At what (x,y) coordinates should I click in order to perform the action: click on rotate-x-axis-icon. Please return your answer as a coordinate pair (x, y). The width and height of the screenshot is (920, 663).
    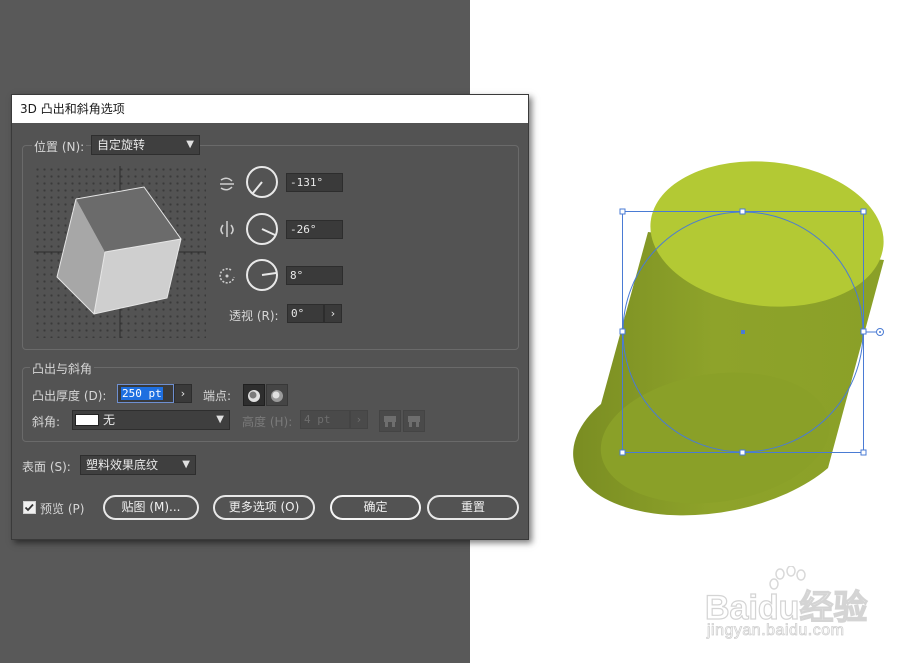
    Looking at the image, I should click on (227, 184).